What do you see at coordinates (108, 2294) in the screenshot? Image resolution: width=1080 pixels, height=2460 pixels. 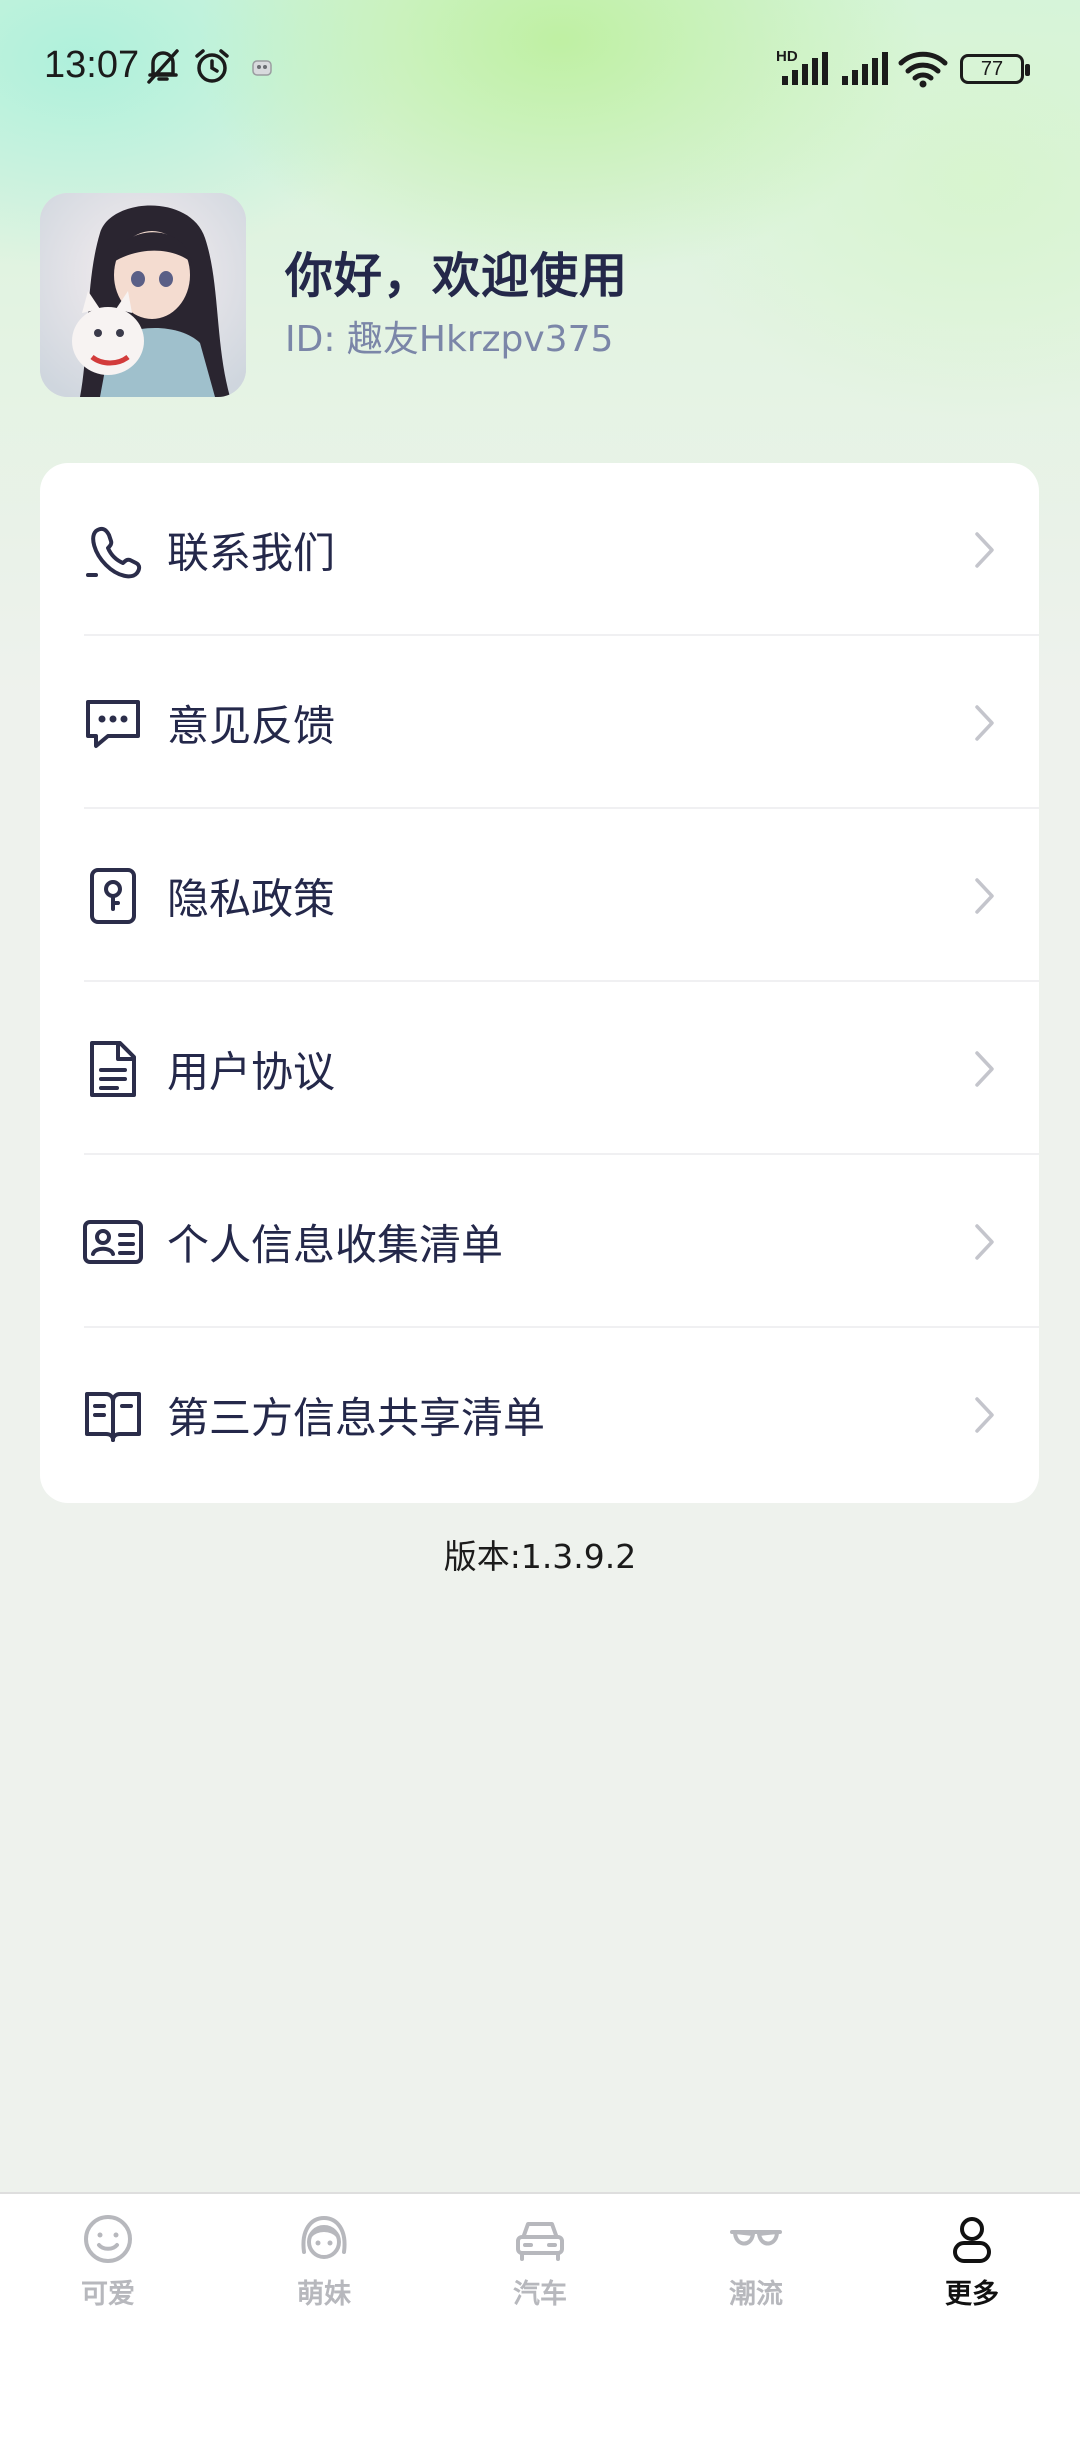 I see `tab-label: 可爱` at bounding box center [108, 2294].